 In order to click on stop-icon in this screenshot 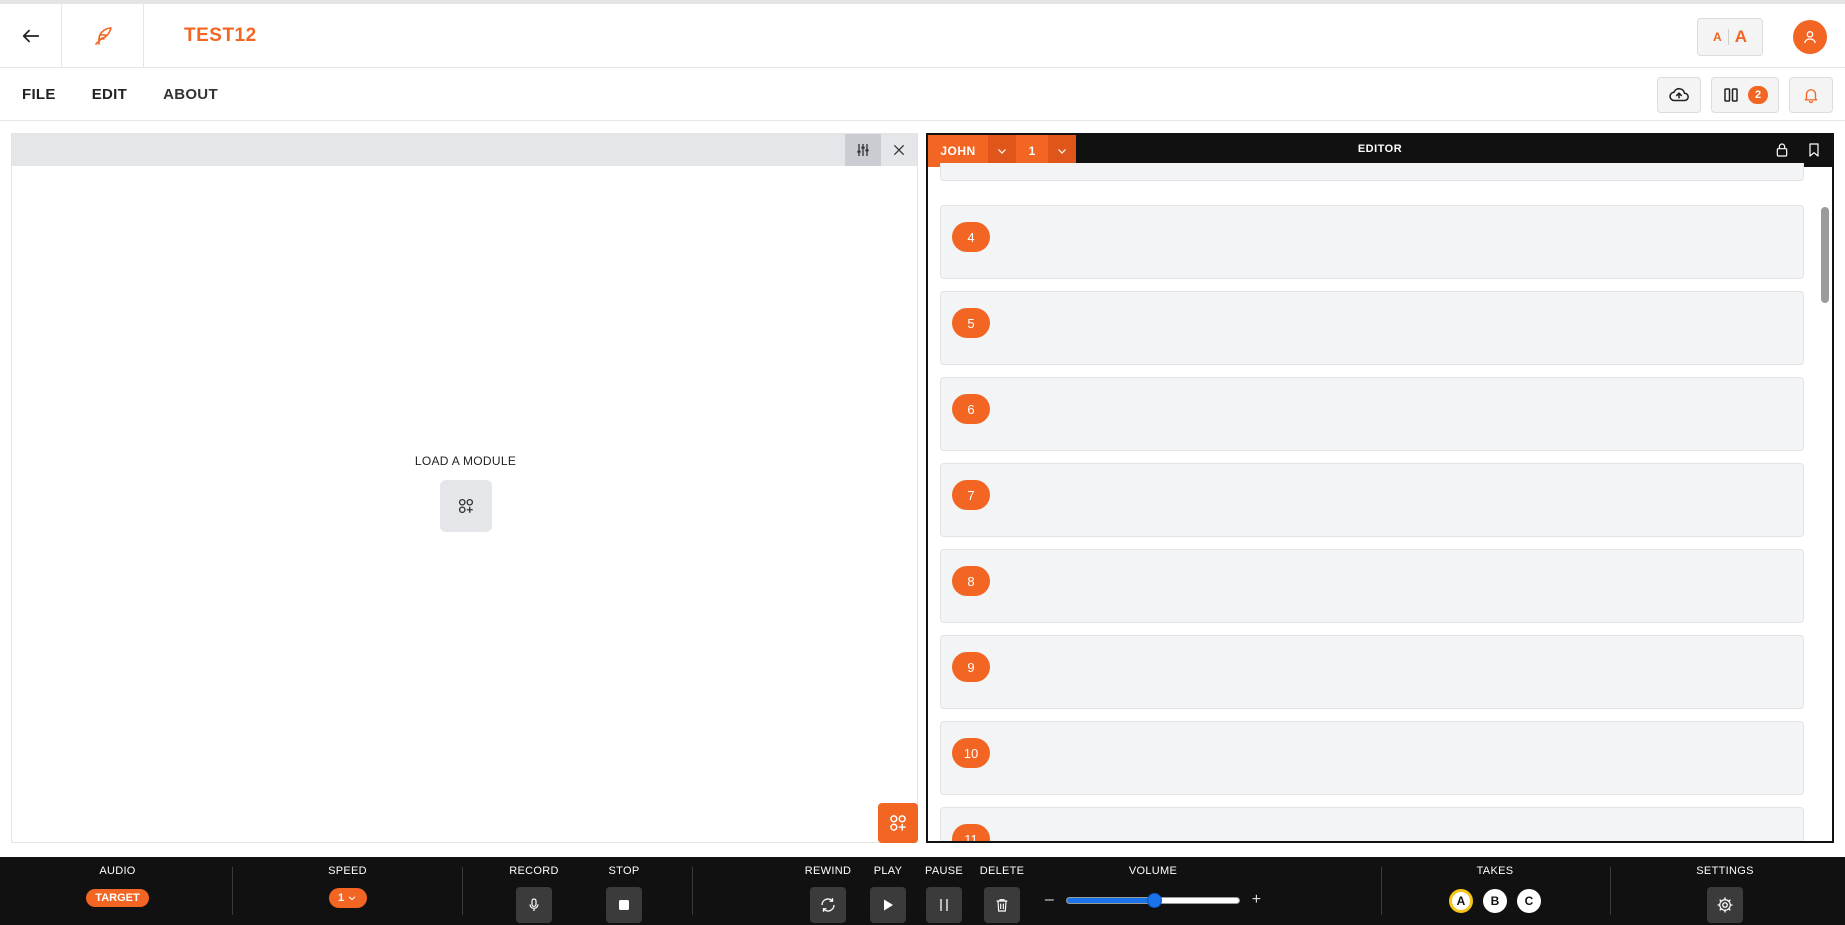, I will do `click(624, 905)`.